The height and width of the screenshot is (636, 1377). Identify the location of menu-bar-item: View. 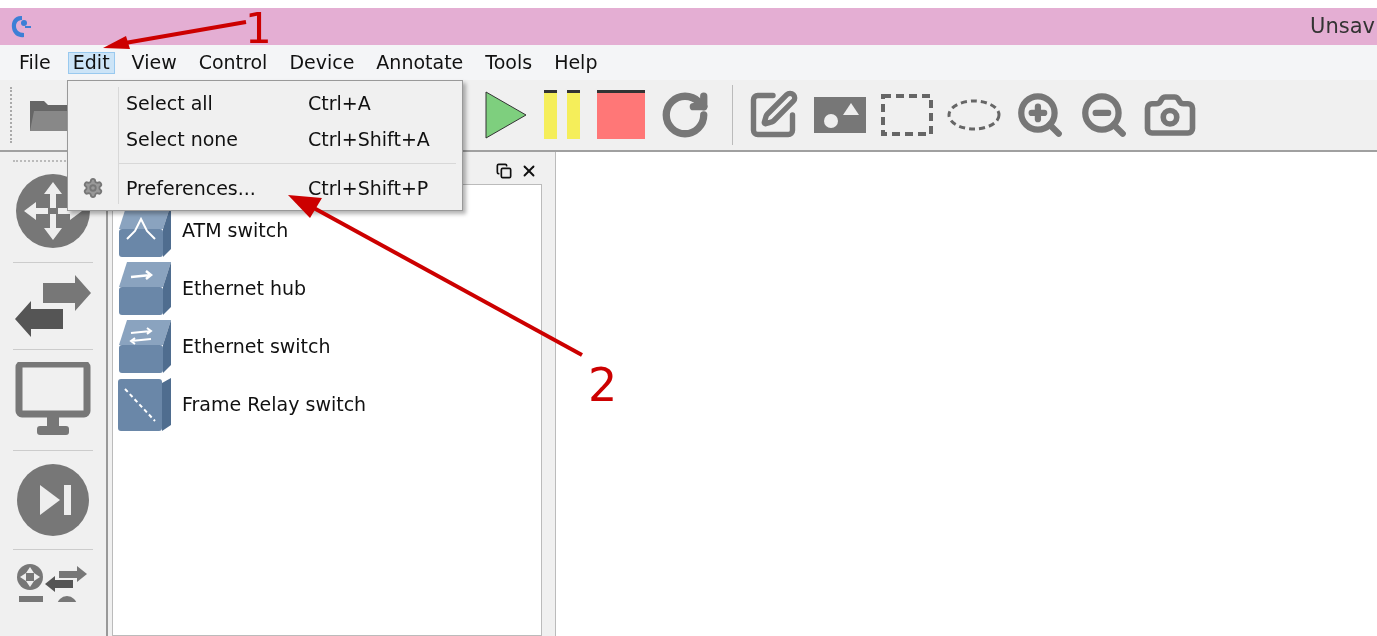
(154, 62).